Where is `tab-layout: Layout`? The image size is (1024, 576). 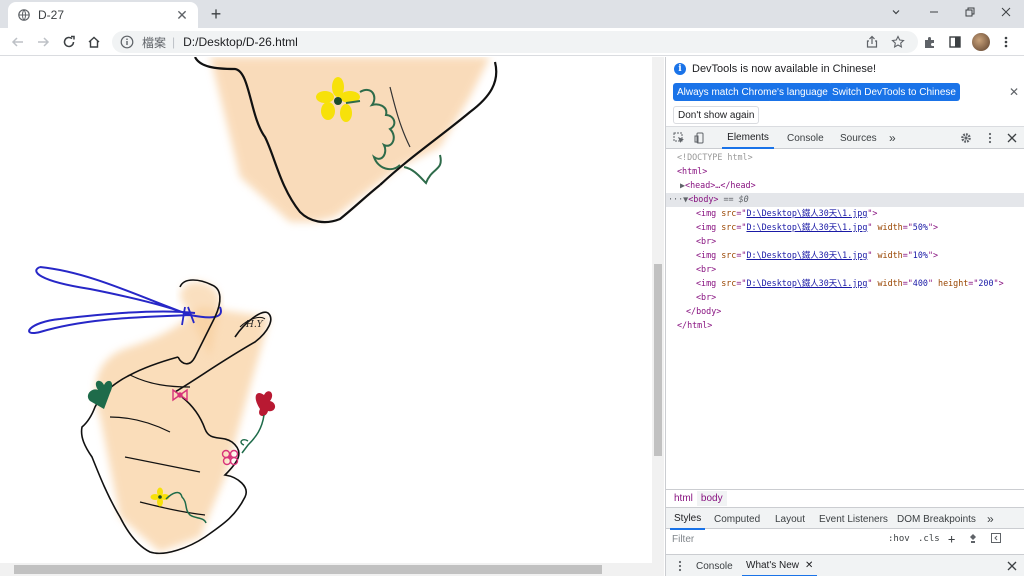 tab-layout: Layout is located at coordinates (790, 519).